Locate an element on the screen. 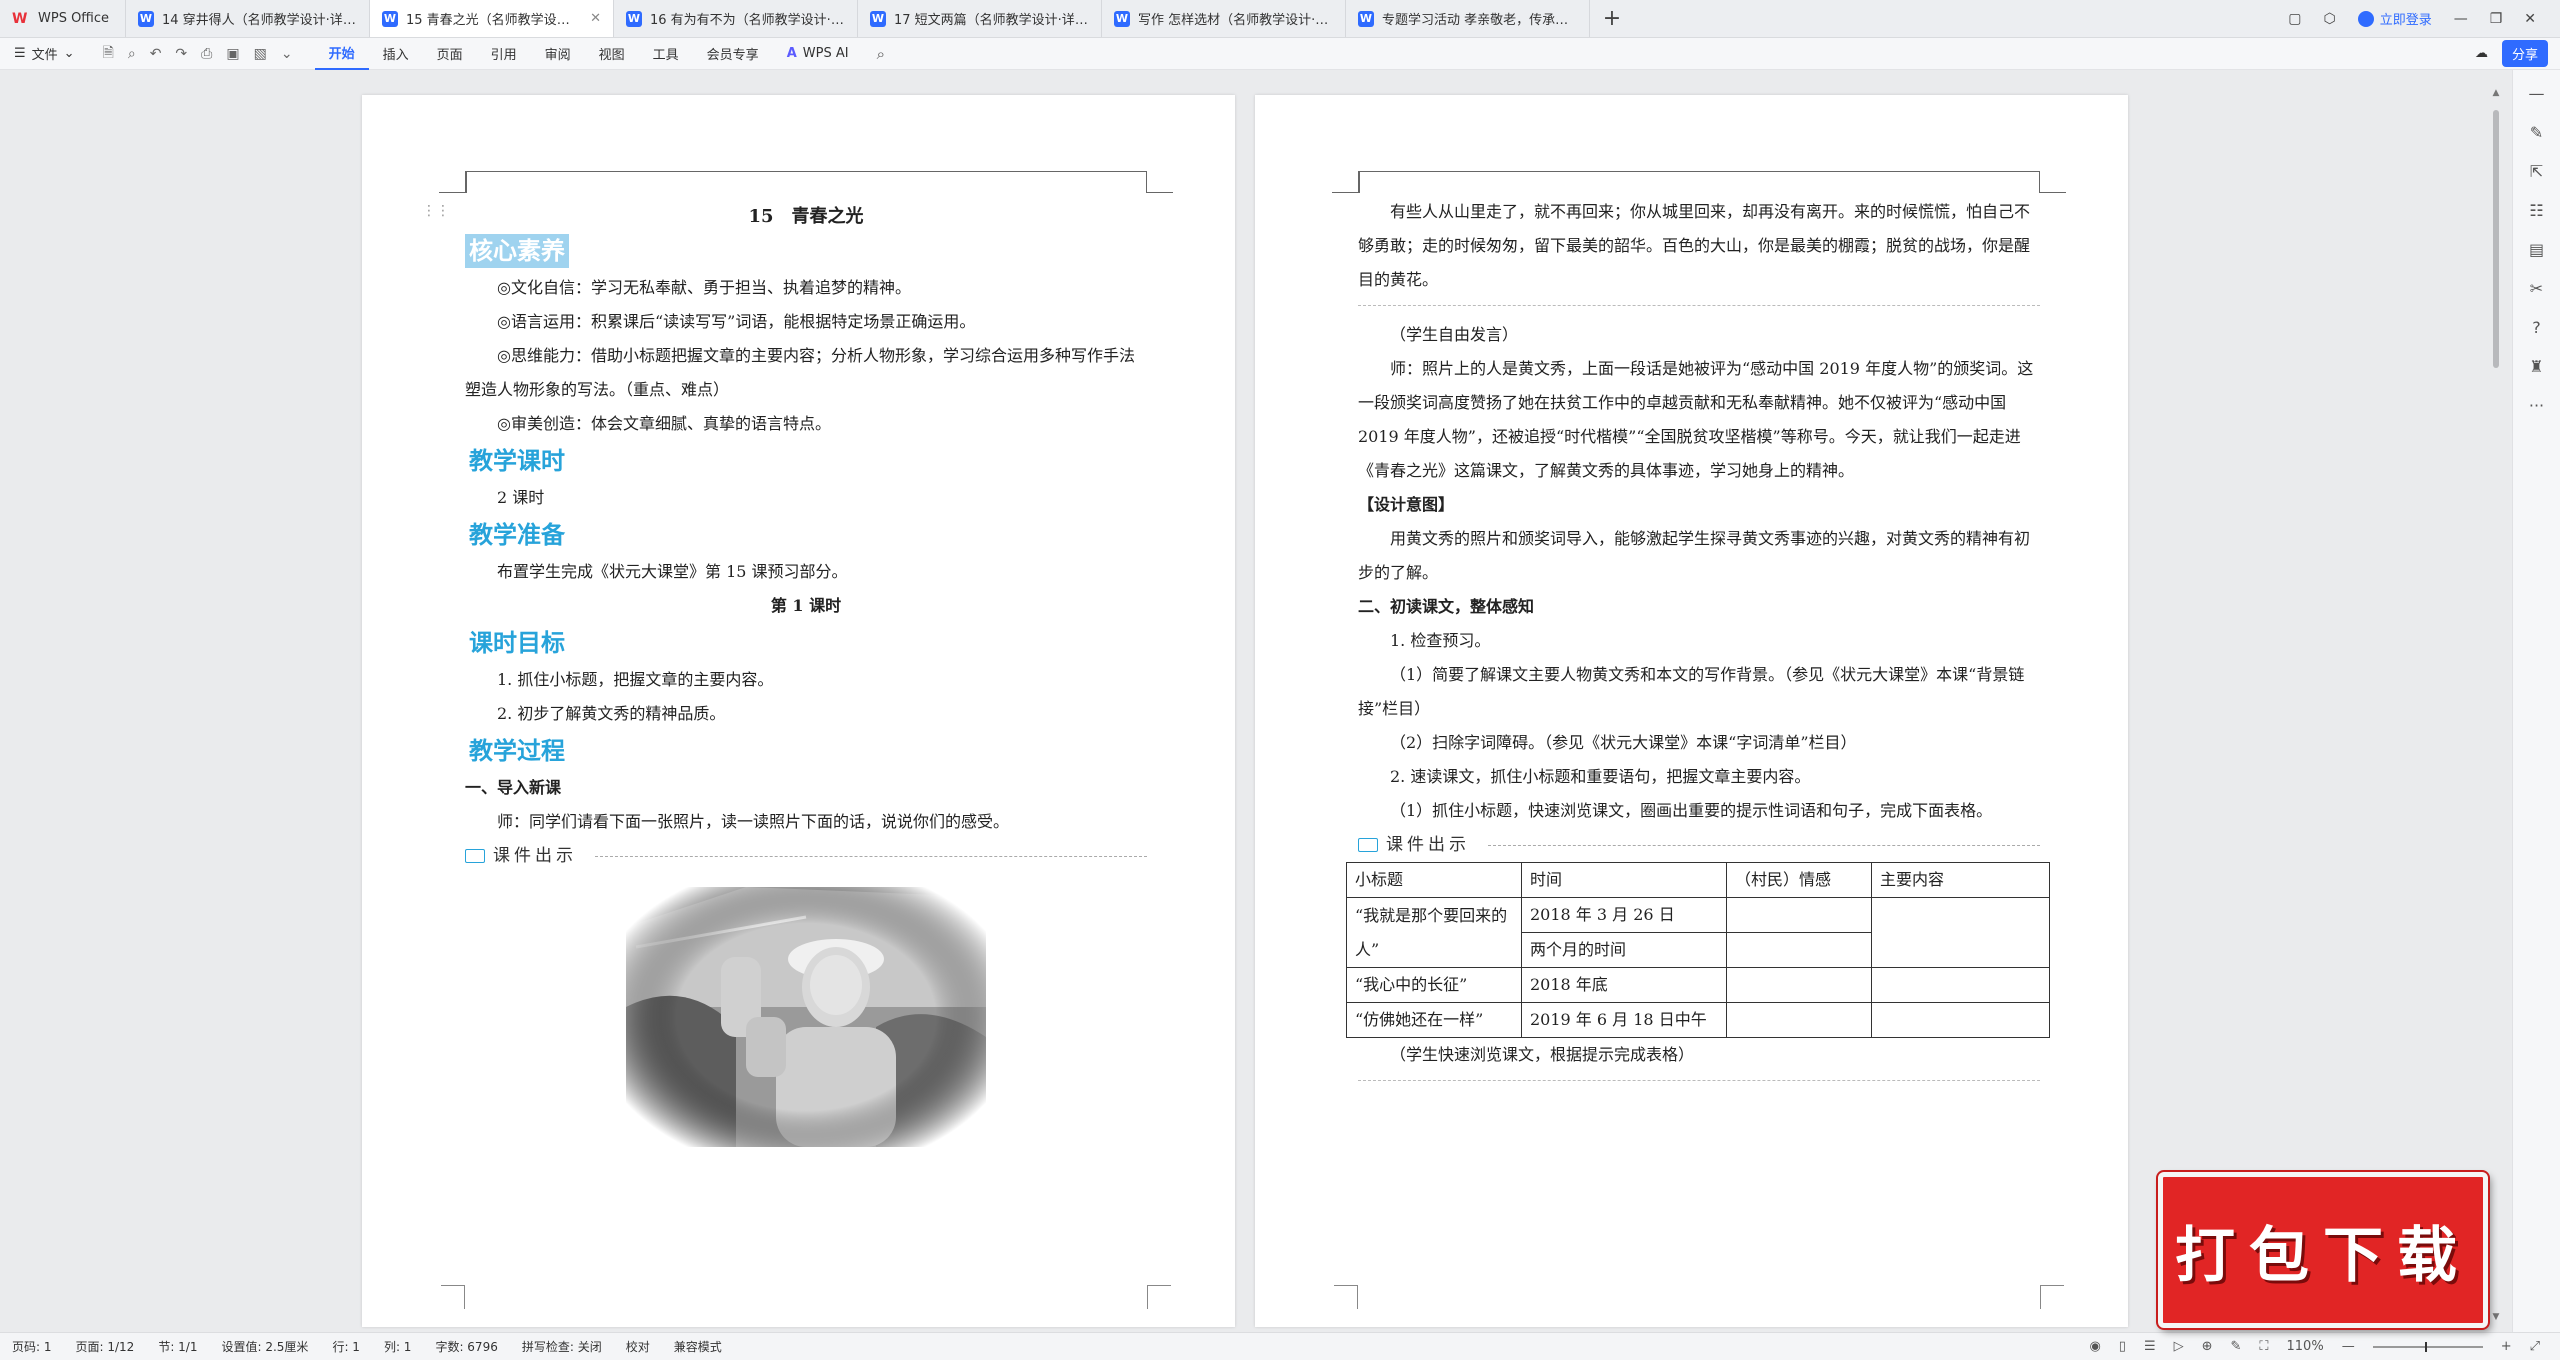  tab-view: 视图 is located at coordinates (612, 54).